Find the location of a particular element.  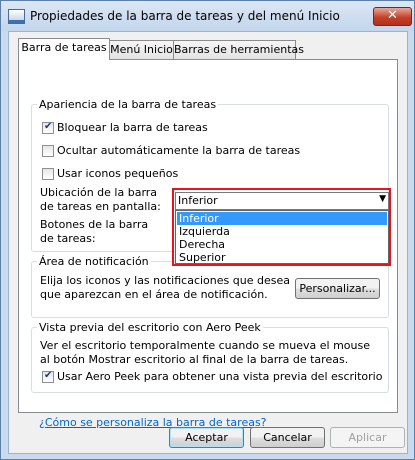

aero-peek-checkbox is located at coordinates (48, 376).